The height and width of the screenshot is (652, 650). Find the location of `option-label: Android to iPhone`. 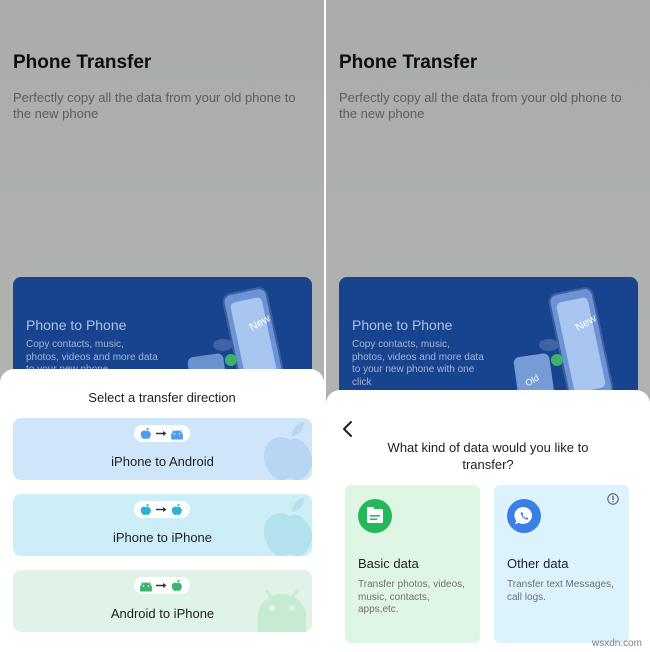

option-label: Android to iPhone is located at coordinates (162, 613).